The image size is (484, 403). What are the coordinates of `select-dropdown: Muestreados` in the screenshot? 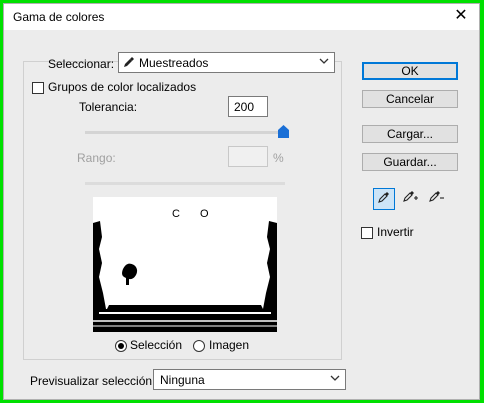 It's located at (226, 62).